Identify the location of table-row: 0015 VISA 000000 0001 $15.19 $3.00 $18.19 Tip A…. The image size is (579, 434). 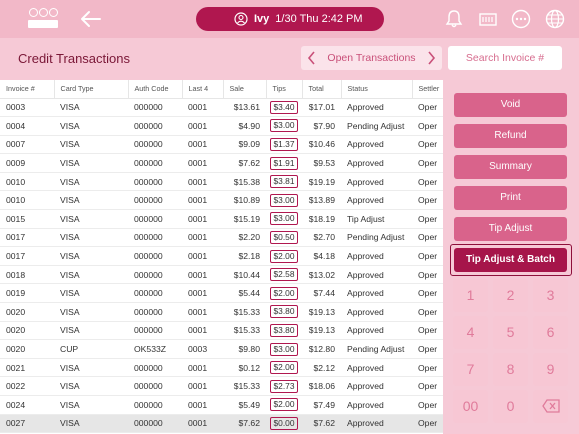
(221, 219).